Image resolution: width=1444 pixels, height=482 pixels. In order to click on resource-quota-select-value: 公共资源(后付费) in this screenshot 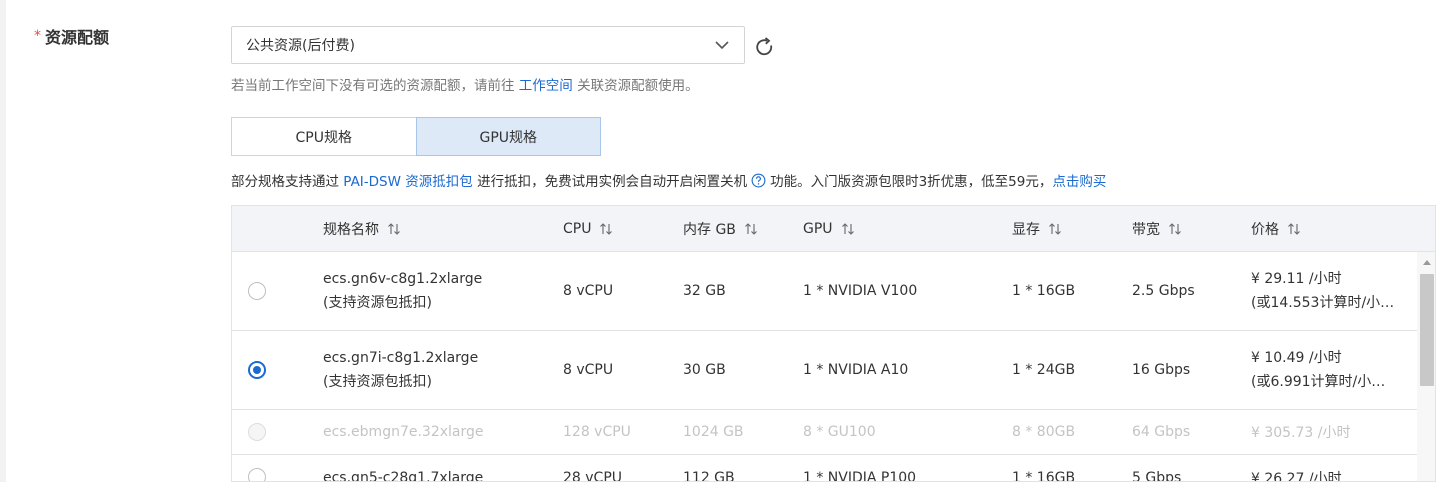, I will do `click(300, 46)`.